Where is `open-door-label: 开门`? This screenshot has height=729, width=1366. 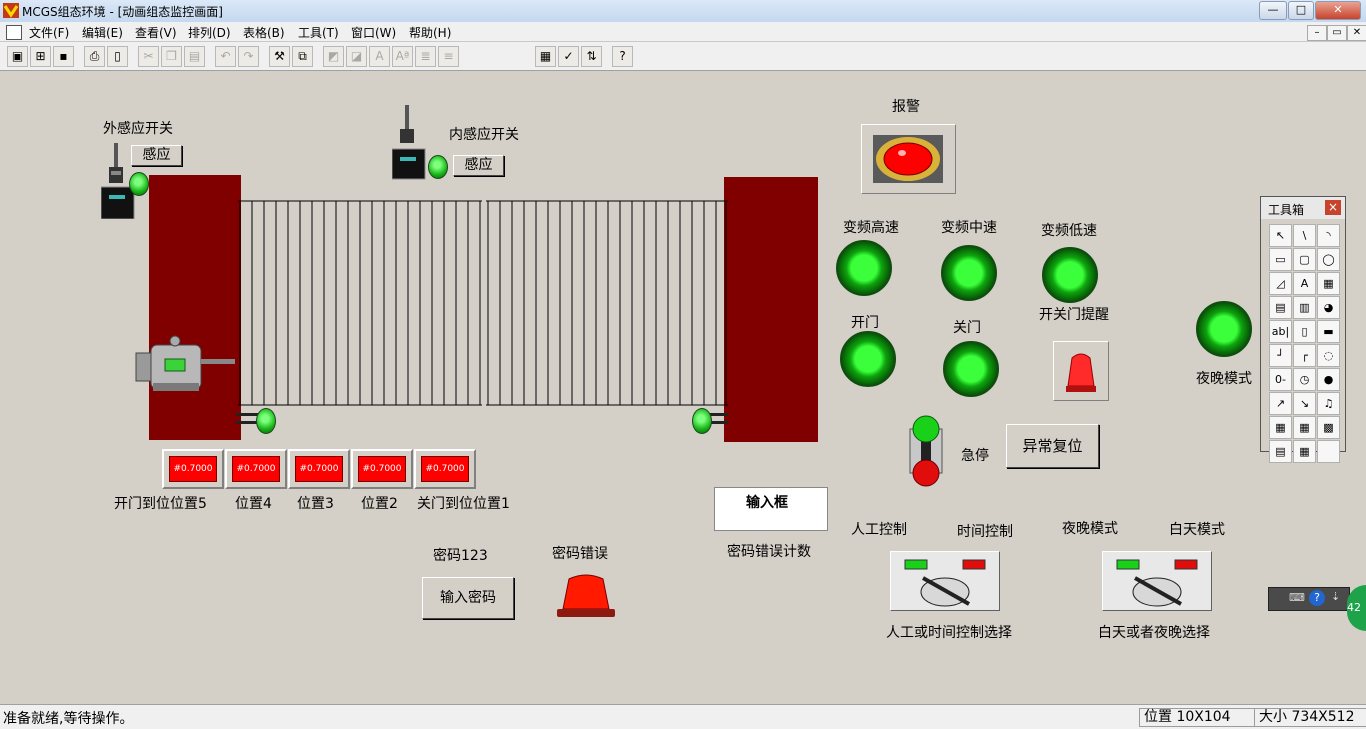
open-door-label: 开门 is located at coordinates (865, 323).